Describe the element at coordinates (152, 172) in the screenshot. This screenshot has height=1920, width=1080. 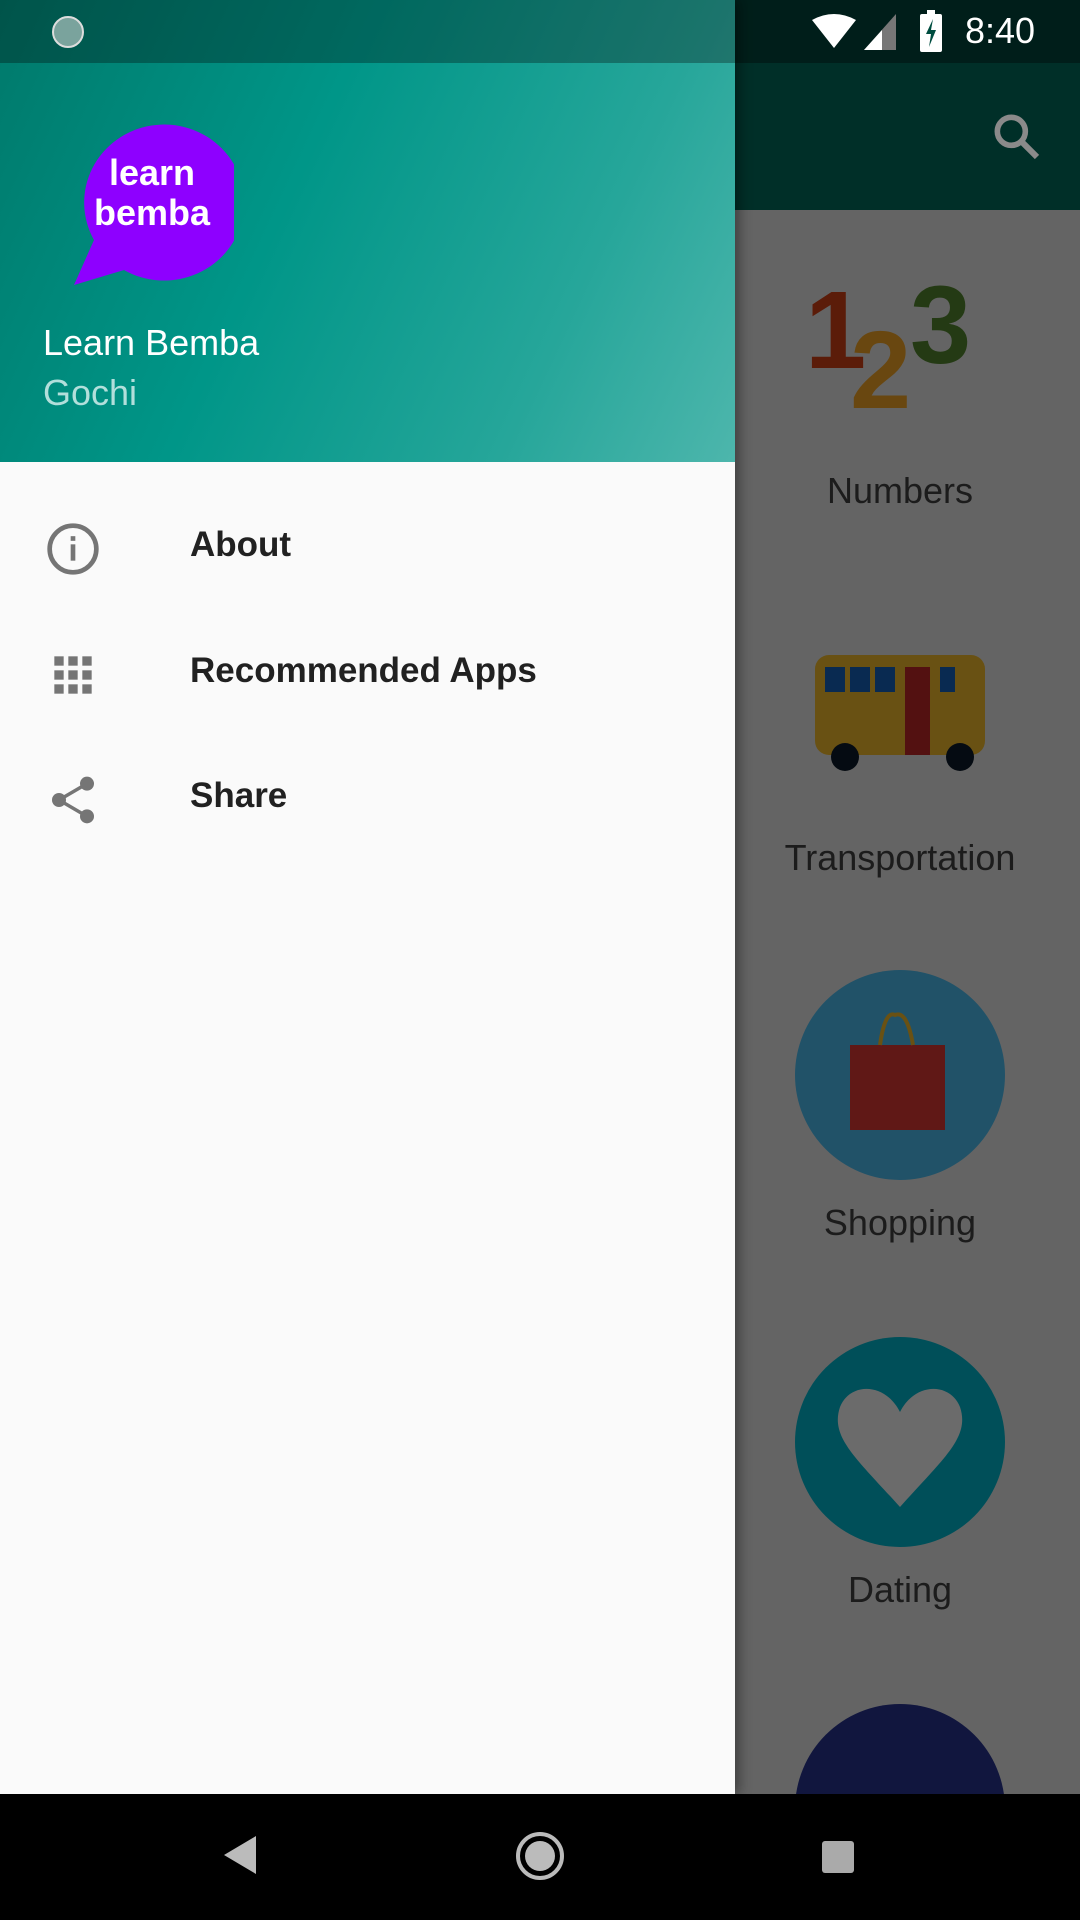
I see `svg-text: learn` at that location.